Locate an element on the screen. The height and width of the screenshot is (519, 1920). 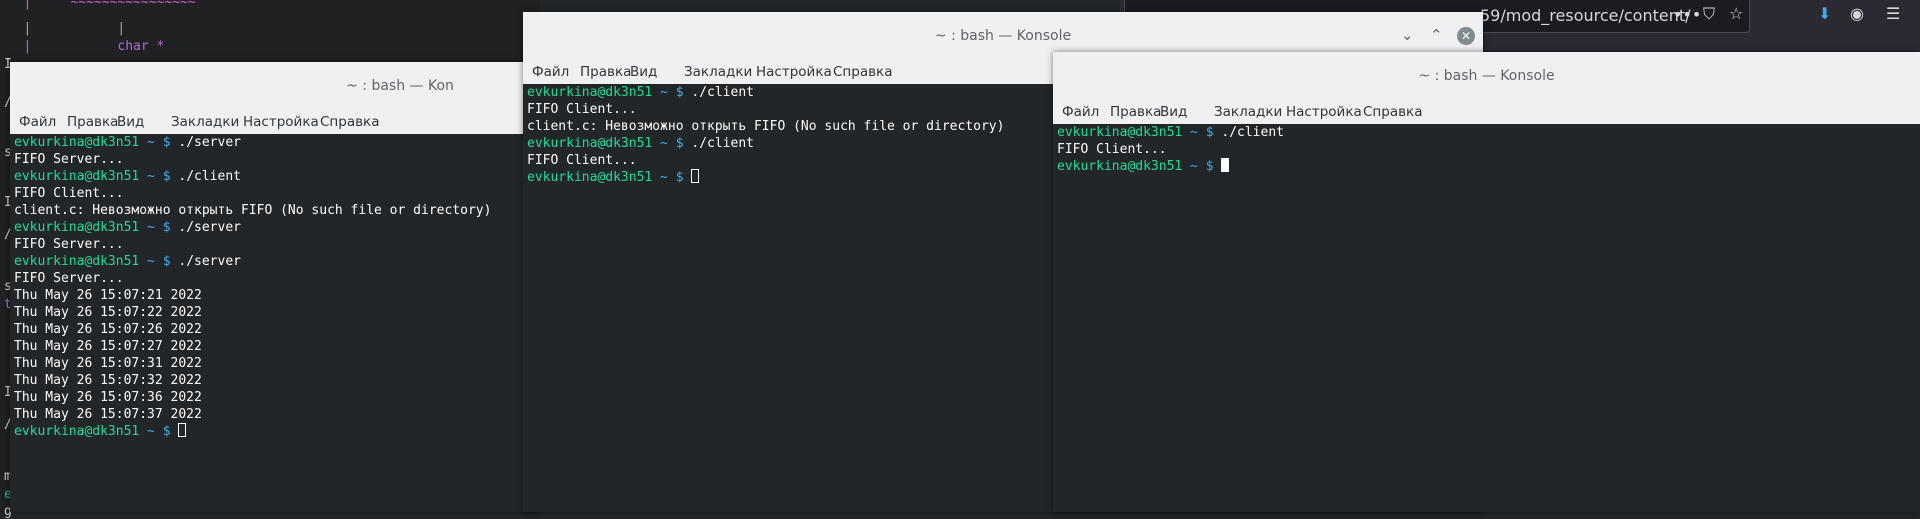
window-titlebar: ~ : bash — Konsole is located at coordinates (1486, 76).